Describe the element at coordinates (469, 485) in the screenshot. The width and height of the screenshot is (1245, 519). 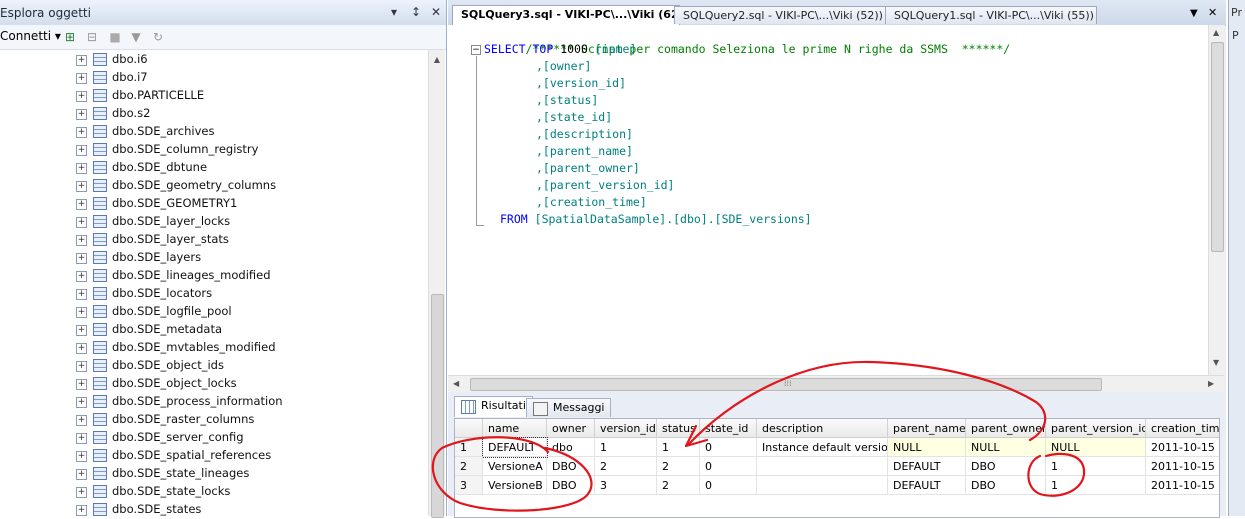
I see `row-number: 3` at that location.